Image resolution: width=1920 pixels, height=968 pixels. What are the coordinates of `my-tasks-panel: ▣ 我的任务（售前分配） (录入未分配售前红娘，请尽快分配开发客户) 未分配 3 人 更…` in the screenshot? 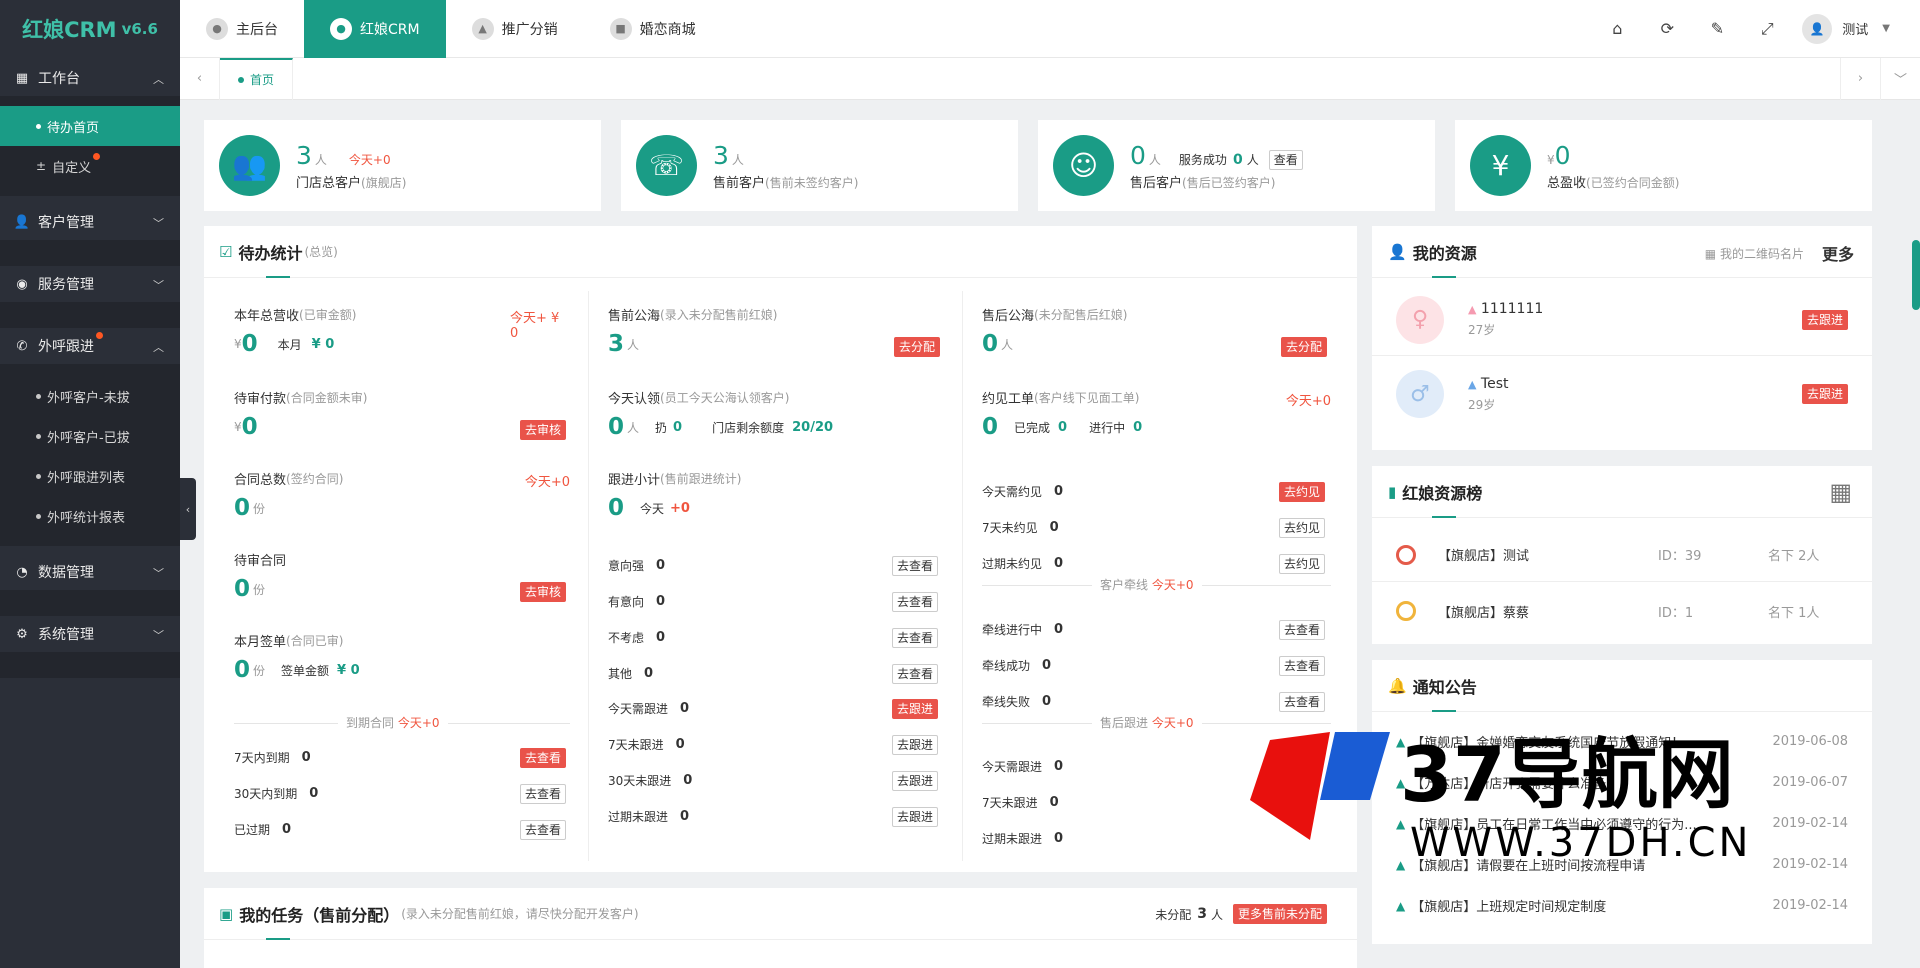 It's located at (780, 928).